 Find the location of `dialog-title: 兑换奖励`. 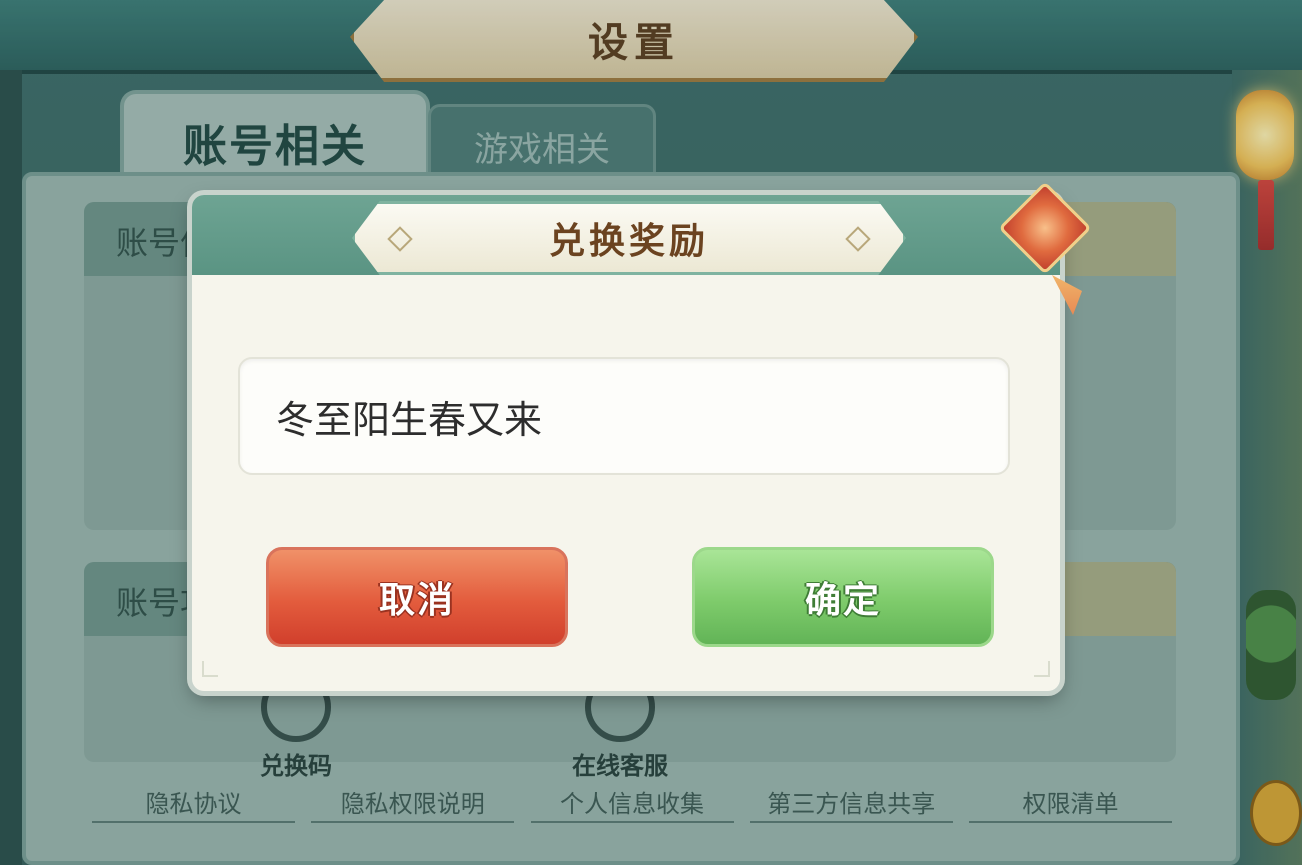

dialog-title: 兑换奖励 is located at coordinates (628, 241).